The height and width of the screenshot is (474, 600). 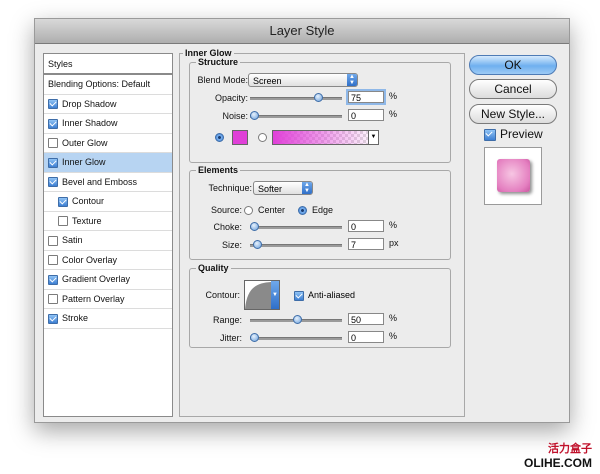 What do you see at coordinates (513, 134) in the screenshot?
I see `preview-checkbox: Preview` at bounding box center [513, 134].